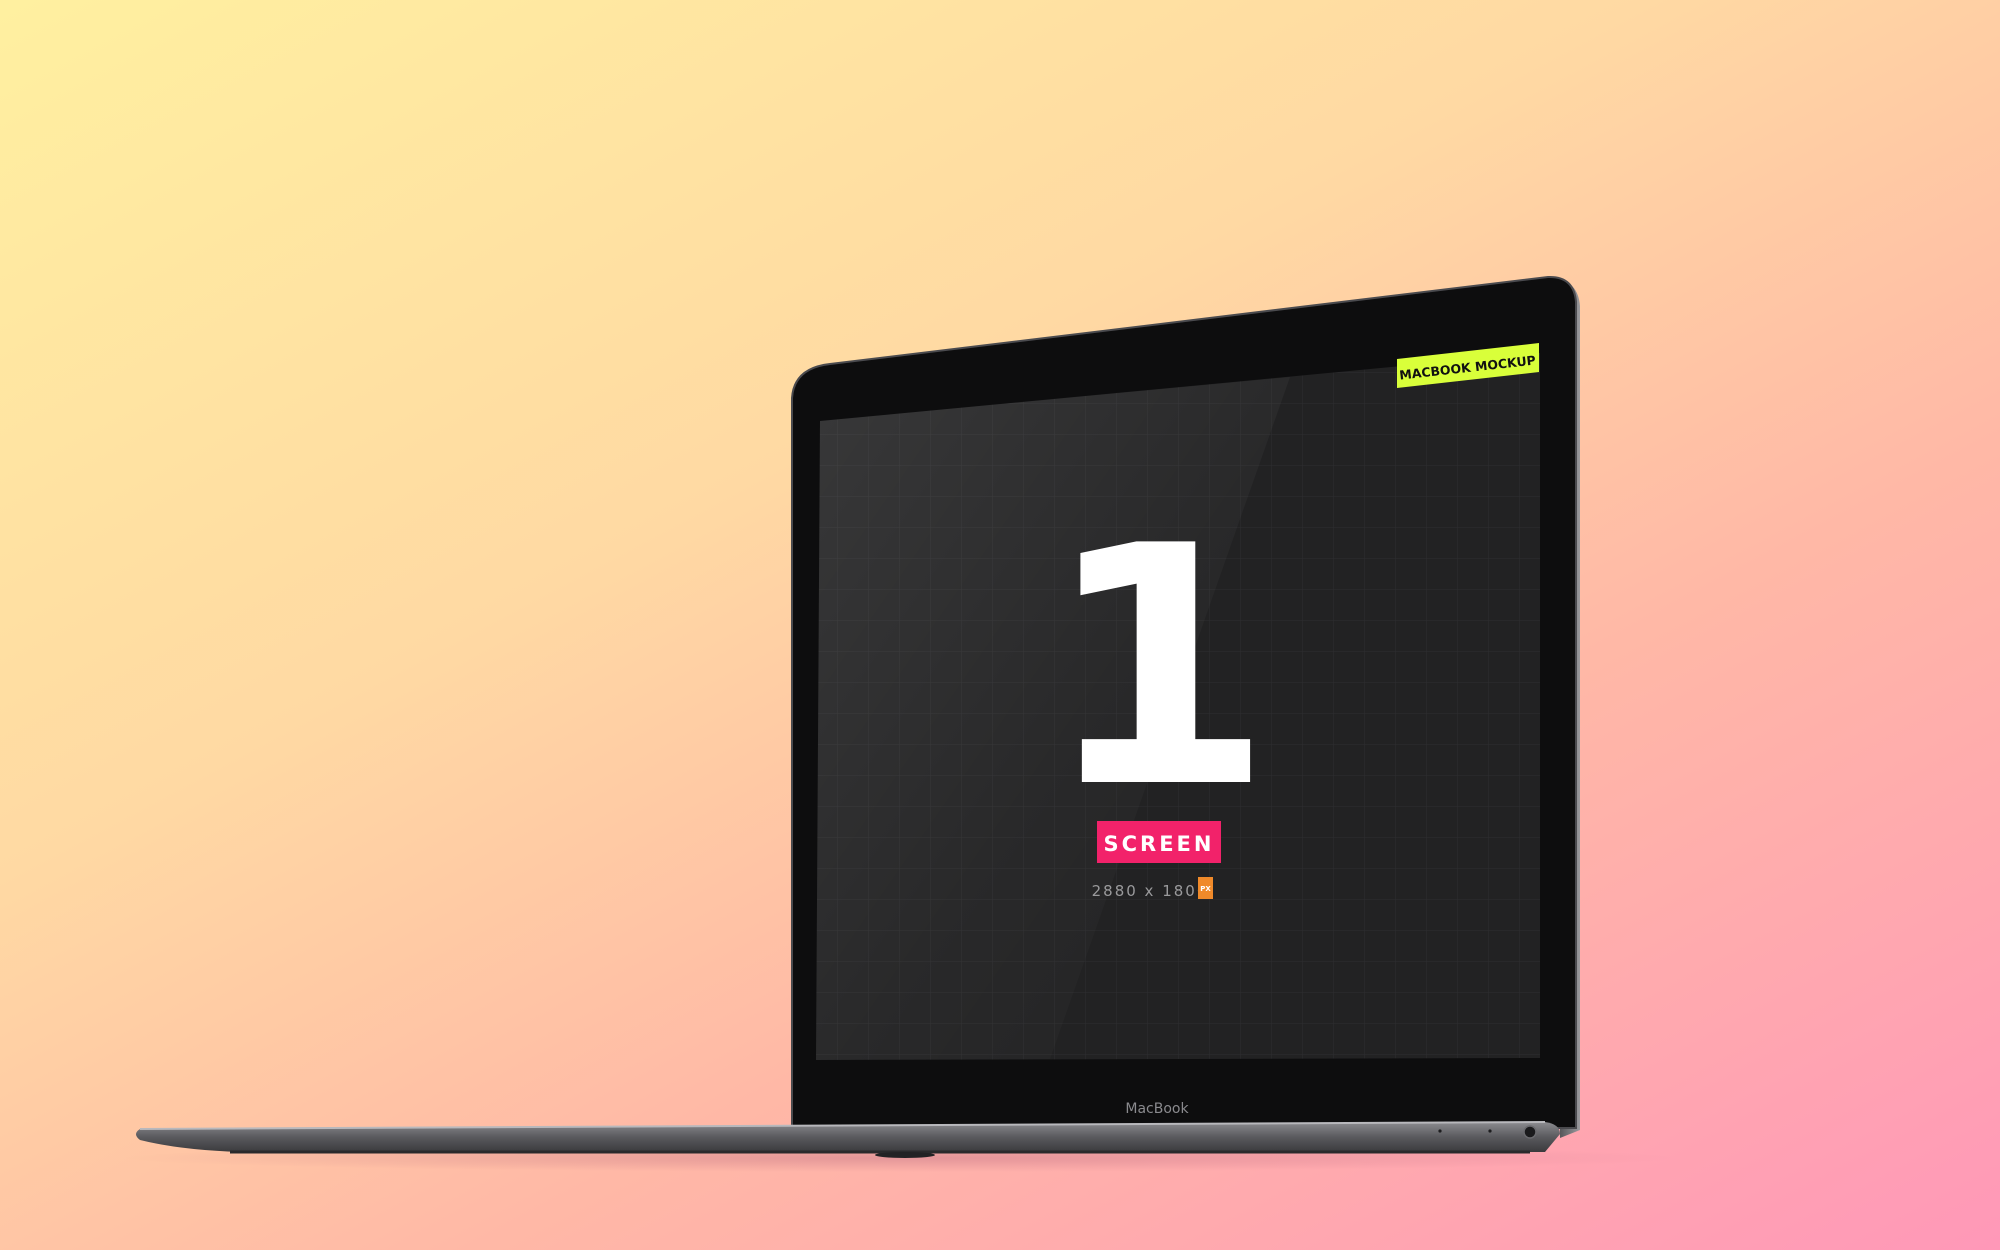  I want to click on screen-label: SCREEN, so click(1159, 844).